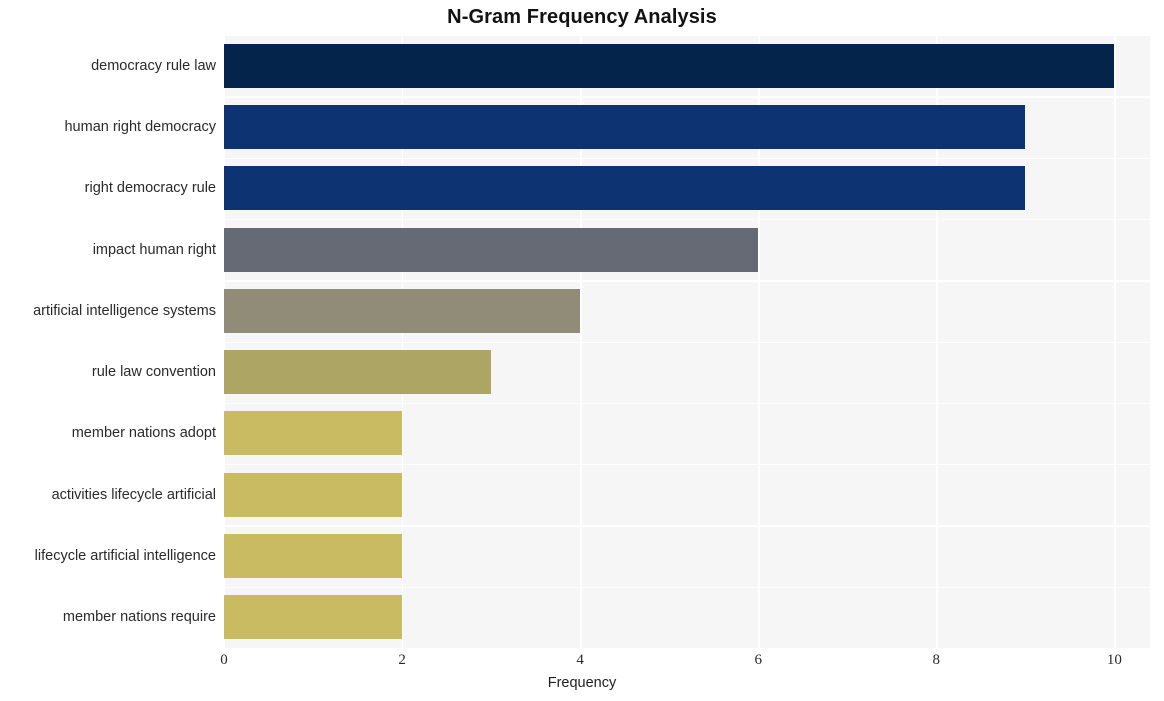 Image resolution: width=1164 pixels, height=701 pixels. What do you see at coordinates (580, 660) in the screenshot?
I see `x-axis-tick-label: 4` at bounding box center [580, 660].